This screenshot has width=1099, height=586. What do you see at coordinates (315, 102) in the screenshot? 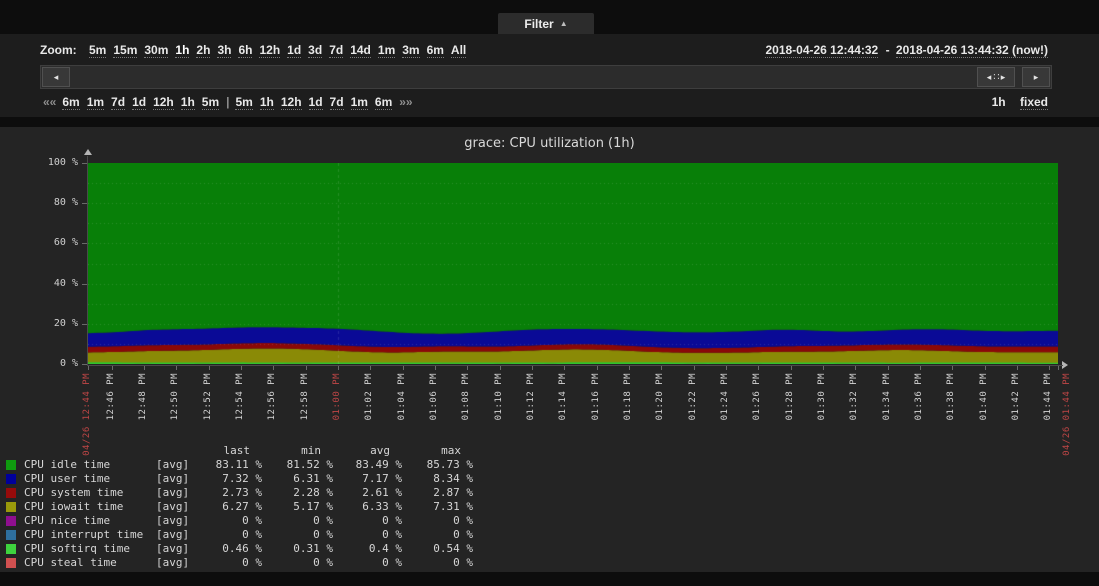
I see `nav-forward-link-1d: 1d` at bounding box center [315, 102].